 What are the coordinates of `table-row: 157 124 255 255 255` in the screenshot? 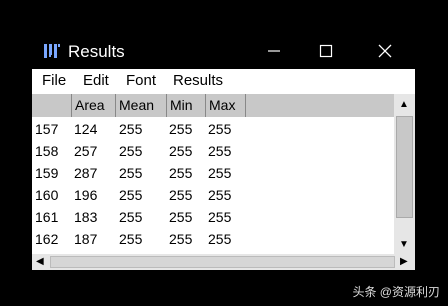 It's located at (213, 129).